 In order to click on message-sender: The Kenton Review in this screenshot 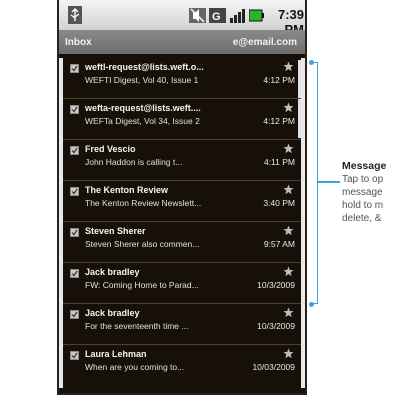, I will do `click(127, 190)`.